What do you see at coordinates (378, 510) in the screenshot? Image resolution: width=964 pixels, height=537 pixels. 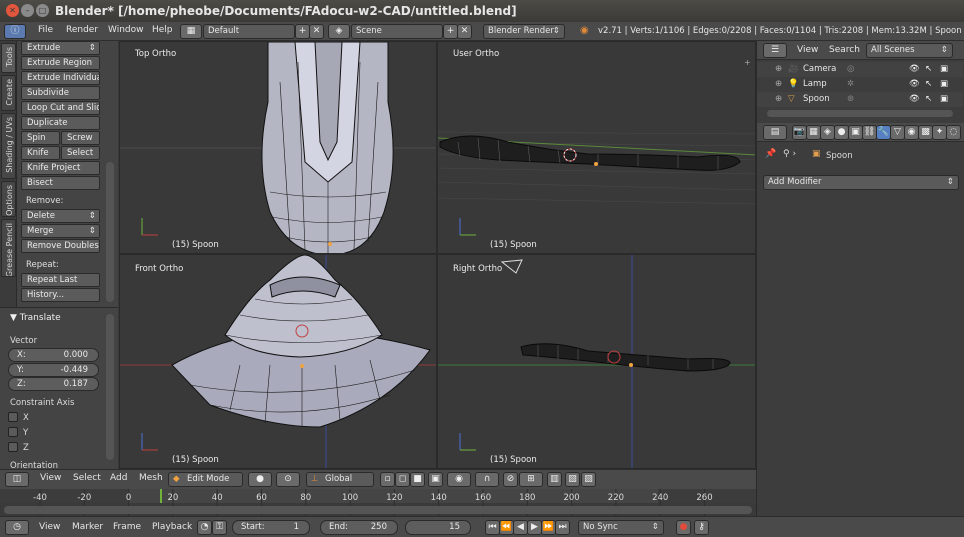 I see `timeline-scrollbar` at bounding box center [378, 510].